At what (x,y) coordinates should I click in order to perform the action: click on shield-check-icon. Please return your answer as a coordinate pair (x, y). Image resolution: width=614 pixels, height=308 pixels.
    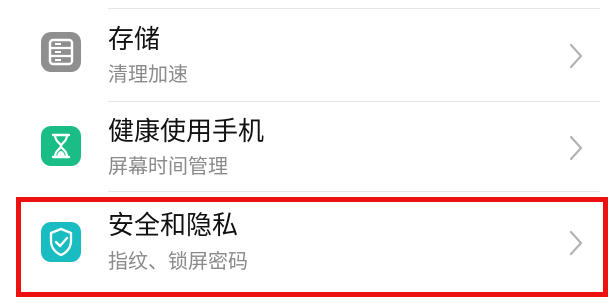
    Looking at the image, I should click on (61, 242).